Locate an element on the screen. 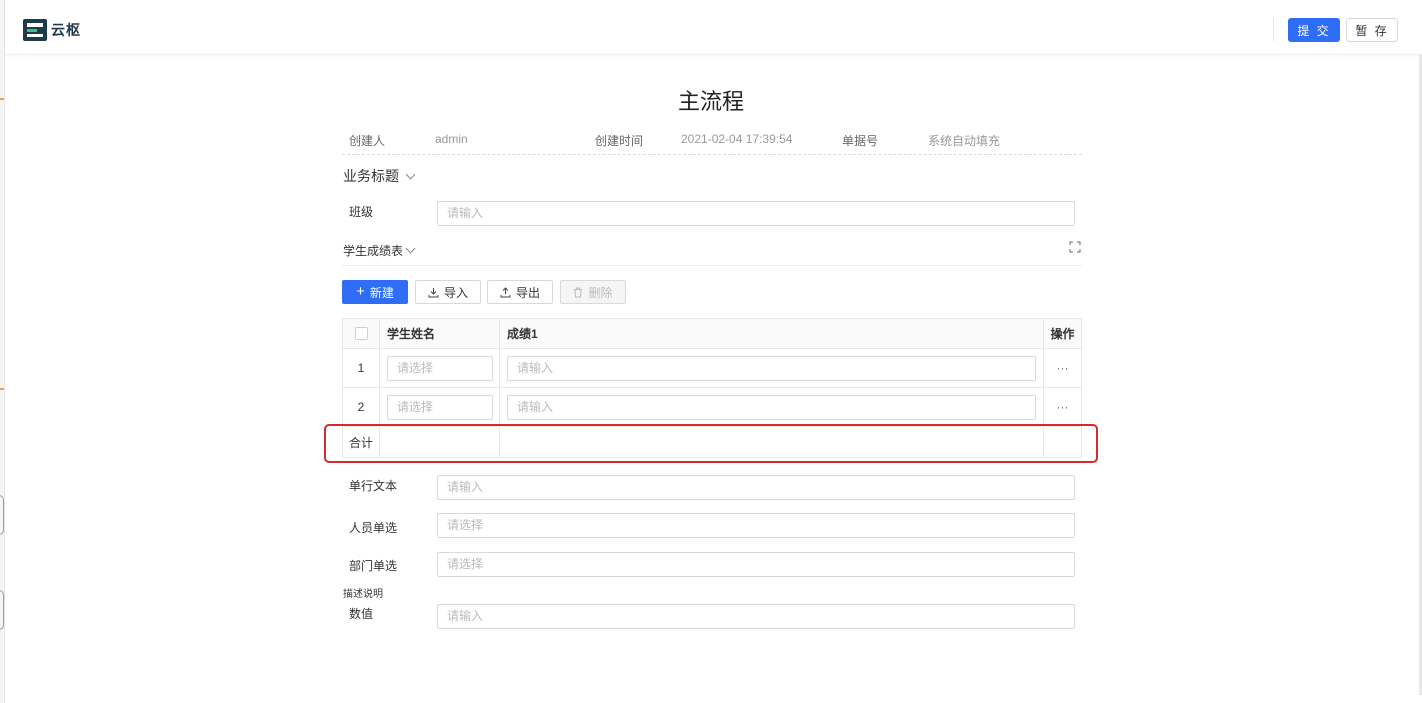 The width and height of the screenshot is (1422, 703). created-time-value: 2021-02-04 17:39:54 is located at coordinates (737, 139).